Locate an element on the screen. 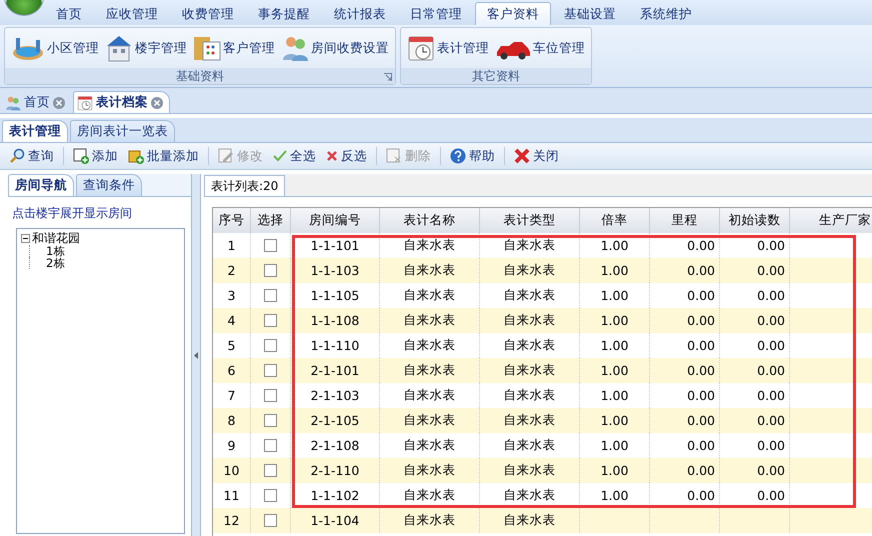 This screenshot has height=536, width=872. toolbar-button: 帮助 is located at coordinates (472, 156).